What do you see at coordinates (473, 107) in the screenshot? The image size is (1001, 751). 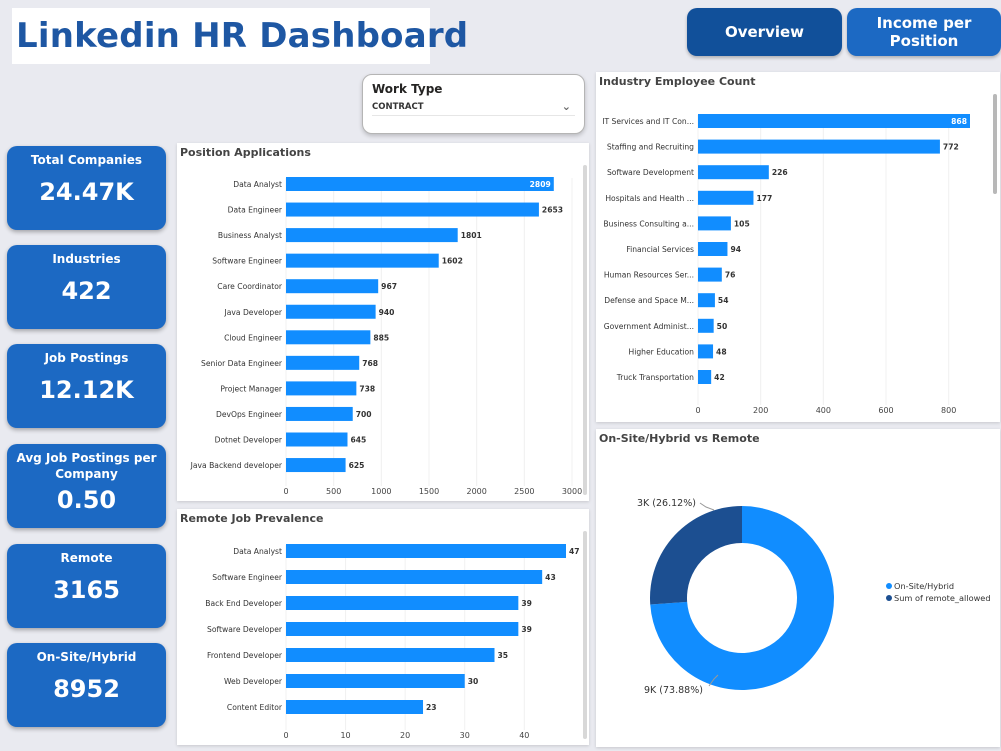 I see `work-type-dropdown: CONTRACT ⌄` at bounding box center [473, 107].